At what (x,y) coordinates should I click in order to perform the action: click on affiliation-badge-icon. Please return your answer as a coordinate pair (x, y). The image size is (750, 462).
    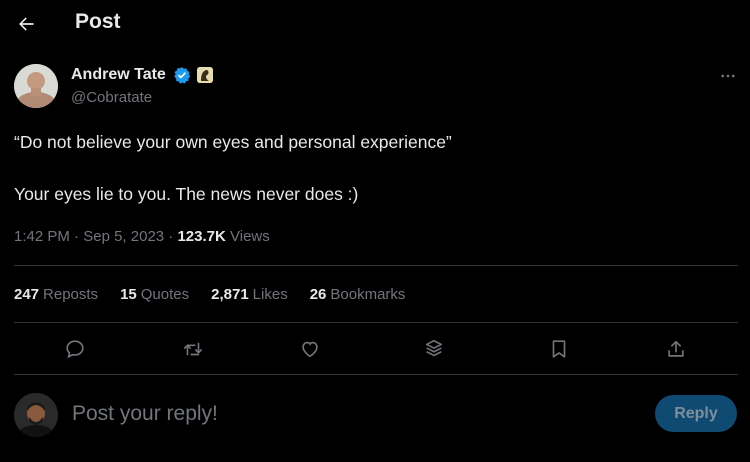
    Looking at the image, I should click on (205, 75).